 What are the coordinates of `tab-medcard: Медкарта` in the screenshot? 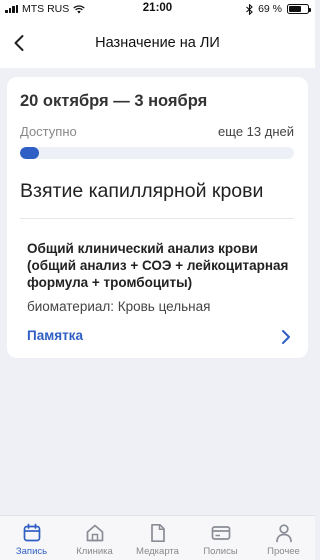 It's located at (157, 538).